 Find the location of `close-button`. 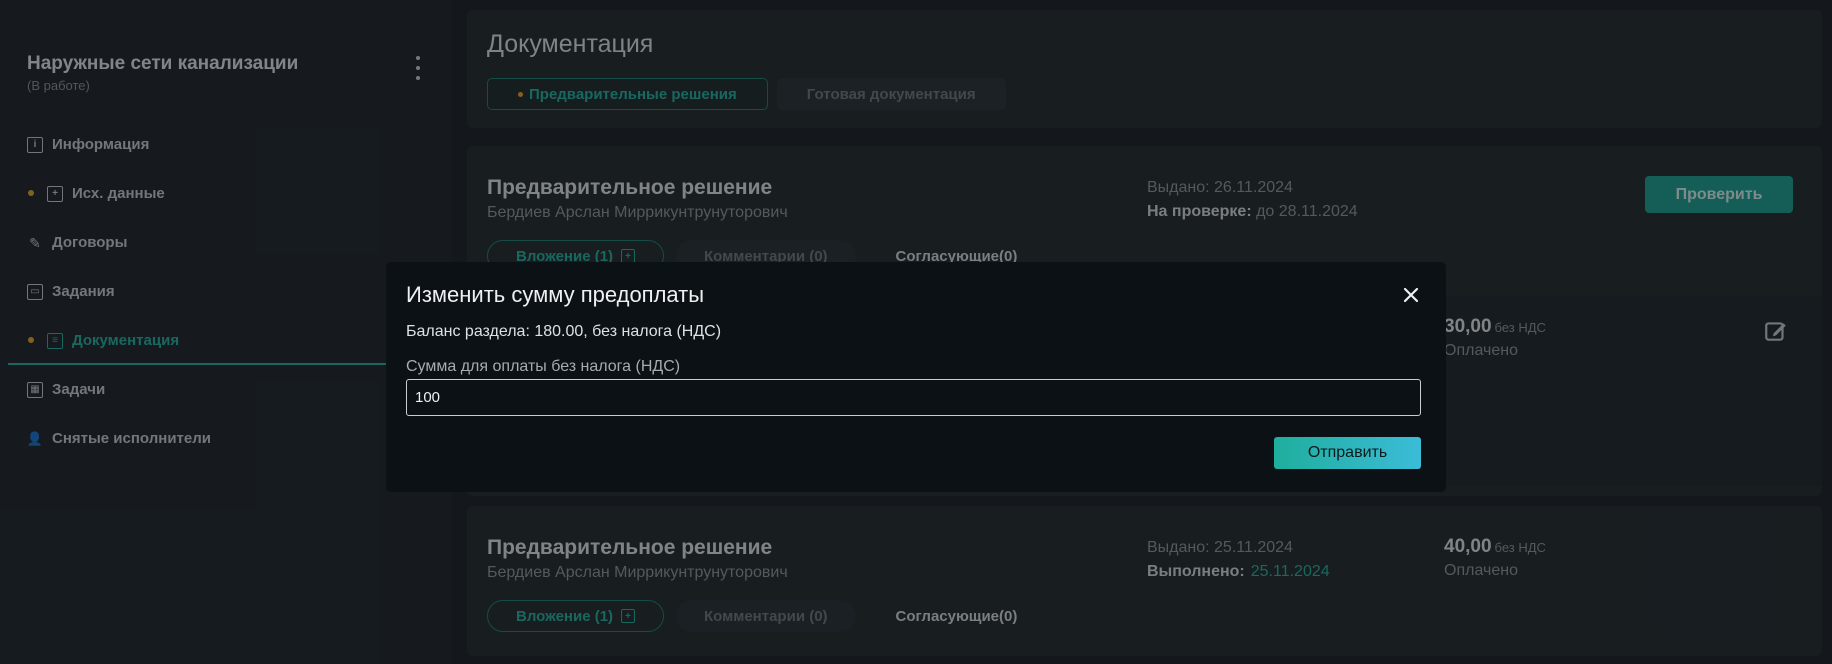

close-button is located at coordinates (1411, 295).